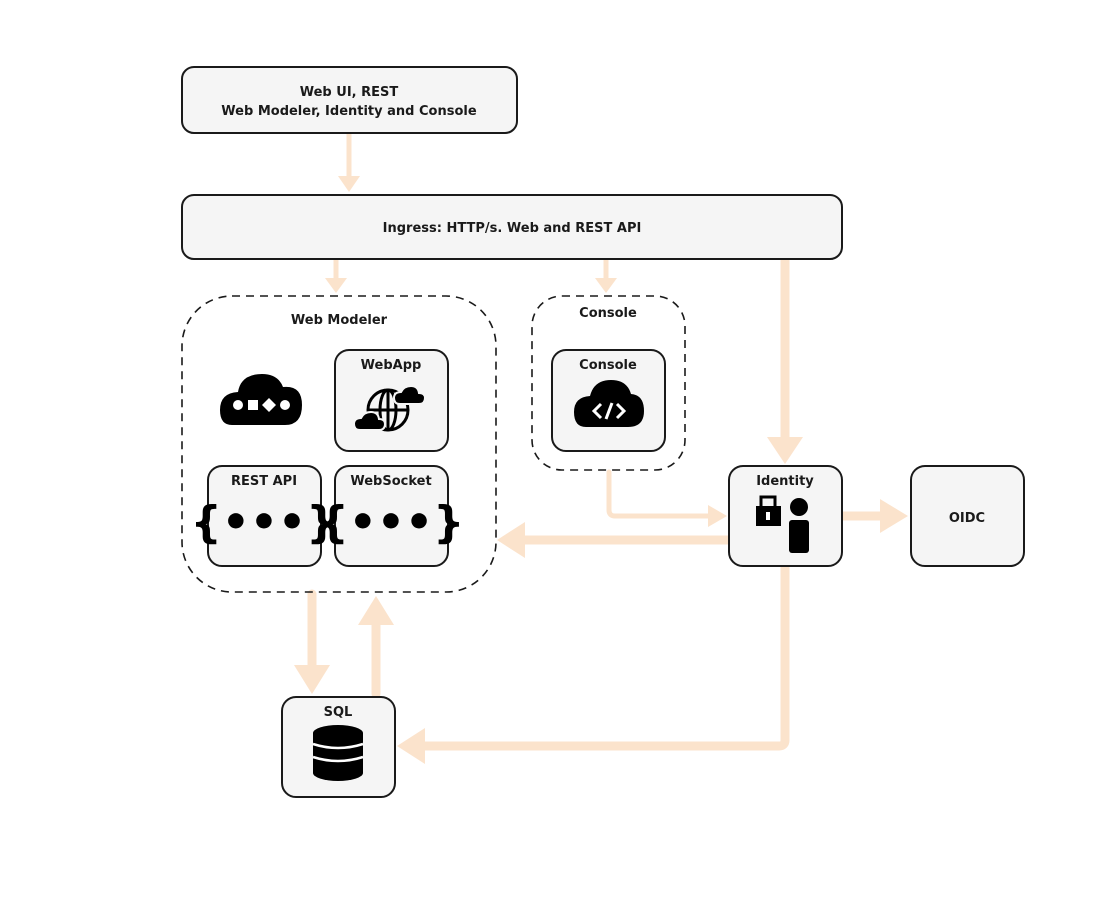 This screenshot has height=898, width=1113. Describe the element at coordinates (391, 400) in the screenshot. I see `webapp-node: WebApp` at that location.